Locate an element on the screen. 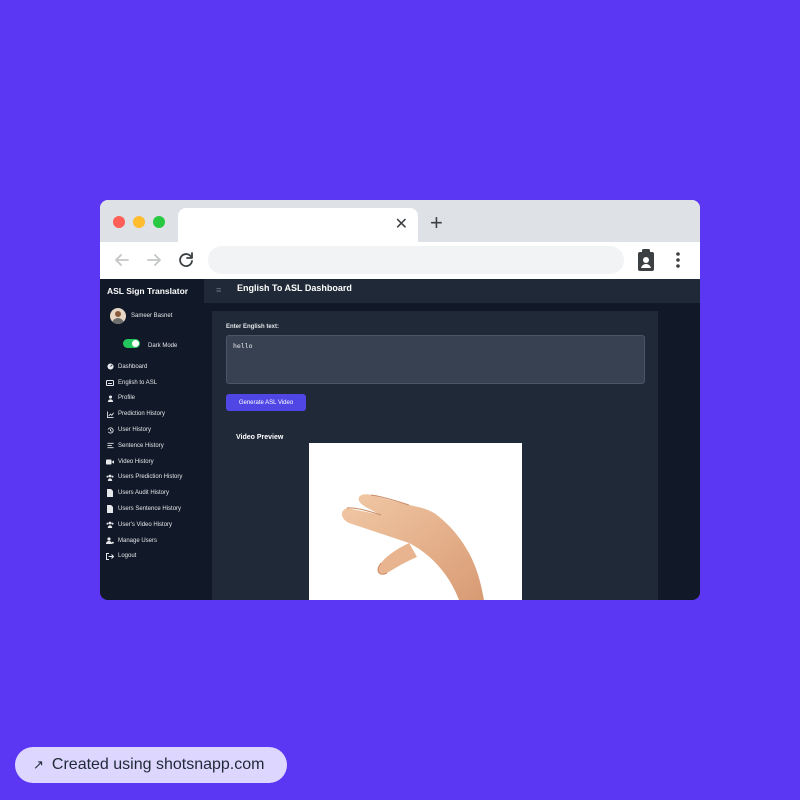 The width and height of the screenshot is (800, 800). sidebar-item-logout: Logout is located at coordinates (155, 557).